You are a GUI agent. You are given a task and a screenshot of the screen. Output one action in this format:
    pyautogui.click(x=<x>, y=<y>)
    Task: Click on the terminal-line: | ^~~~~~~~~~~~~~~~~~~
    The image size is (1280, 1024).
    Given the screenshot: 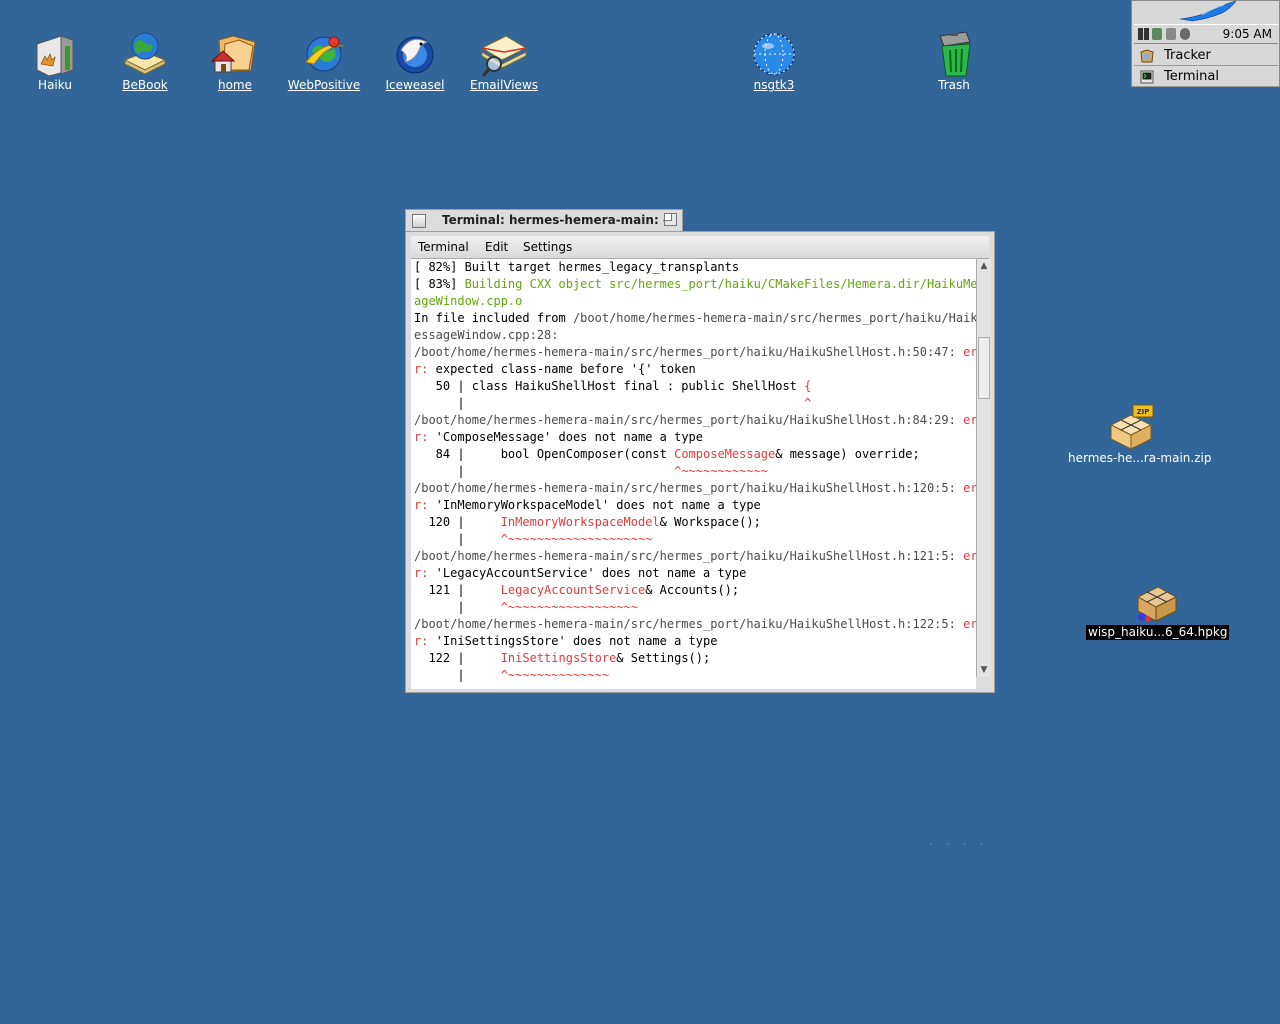 What is the action you would take?
    pyautogui.click(x=526, y=607)
    